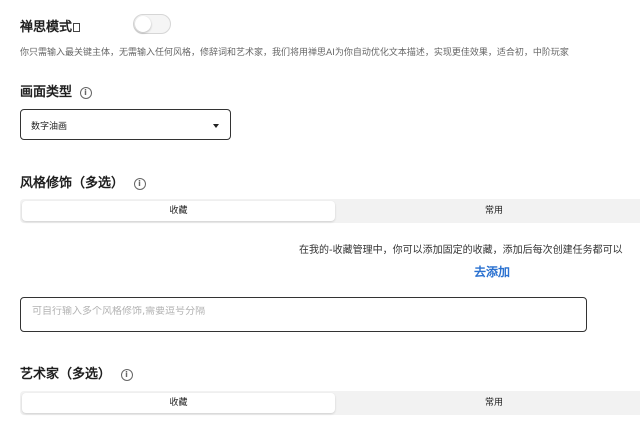 The width and height of the screenshot is (640, 425). I want to click on toggle-knob, so click(143, 24).